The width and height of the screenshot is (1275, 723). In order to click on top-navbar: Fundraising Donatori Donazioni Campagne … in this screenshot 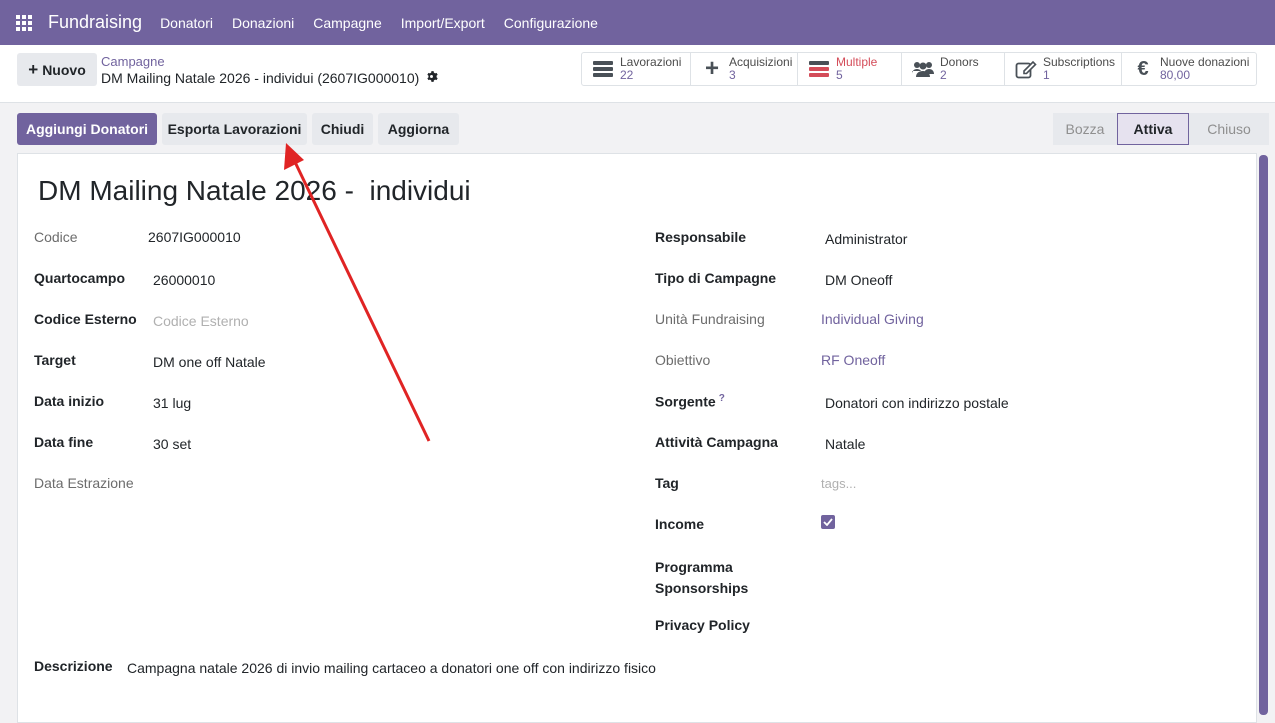, I will do `click(637, 22)`.